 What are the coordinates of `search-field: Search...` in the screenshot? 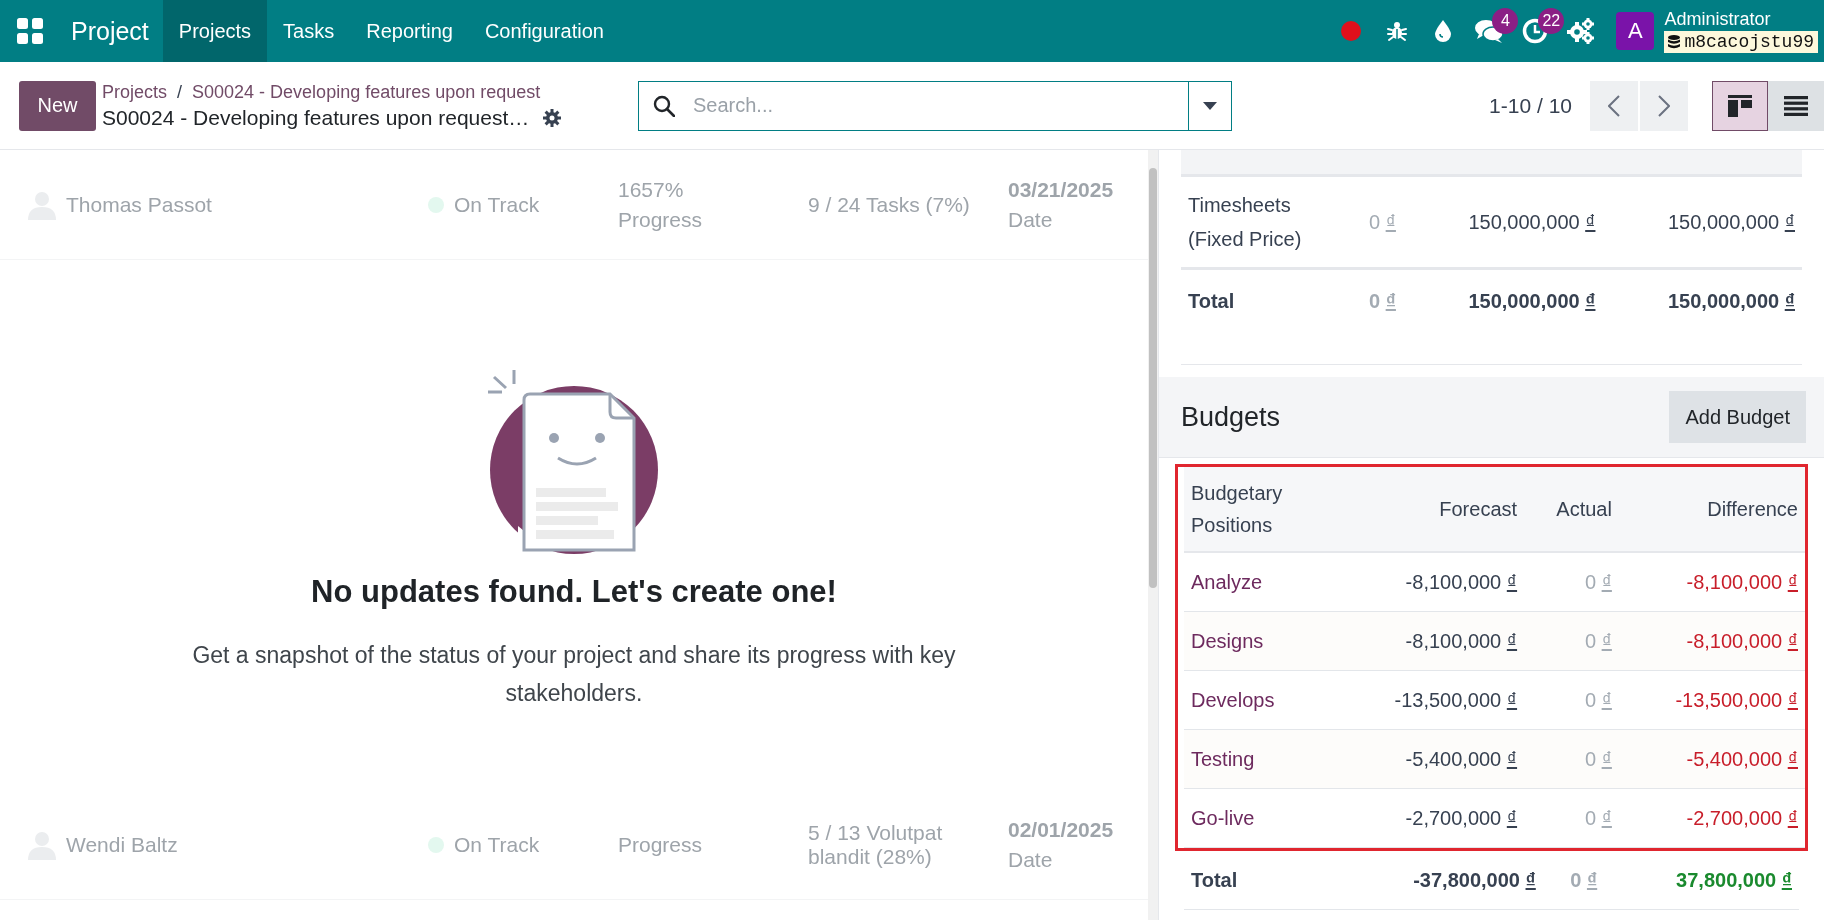 It's located at (935, 105).